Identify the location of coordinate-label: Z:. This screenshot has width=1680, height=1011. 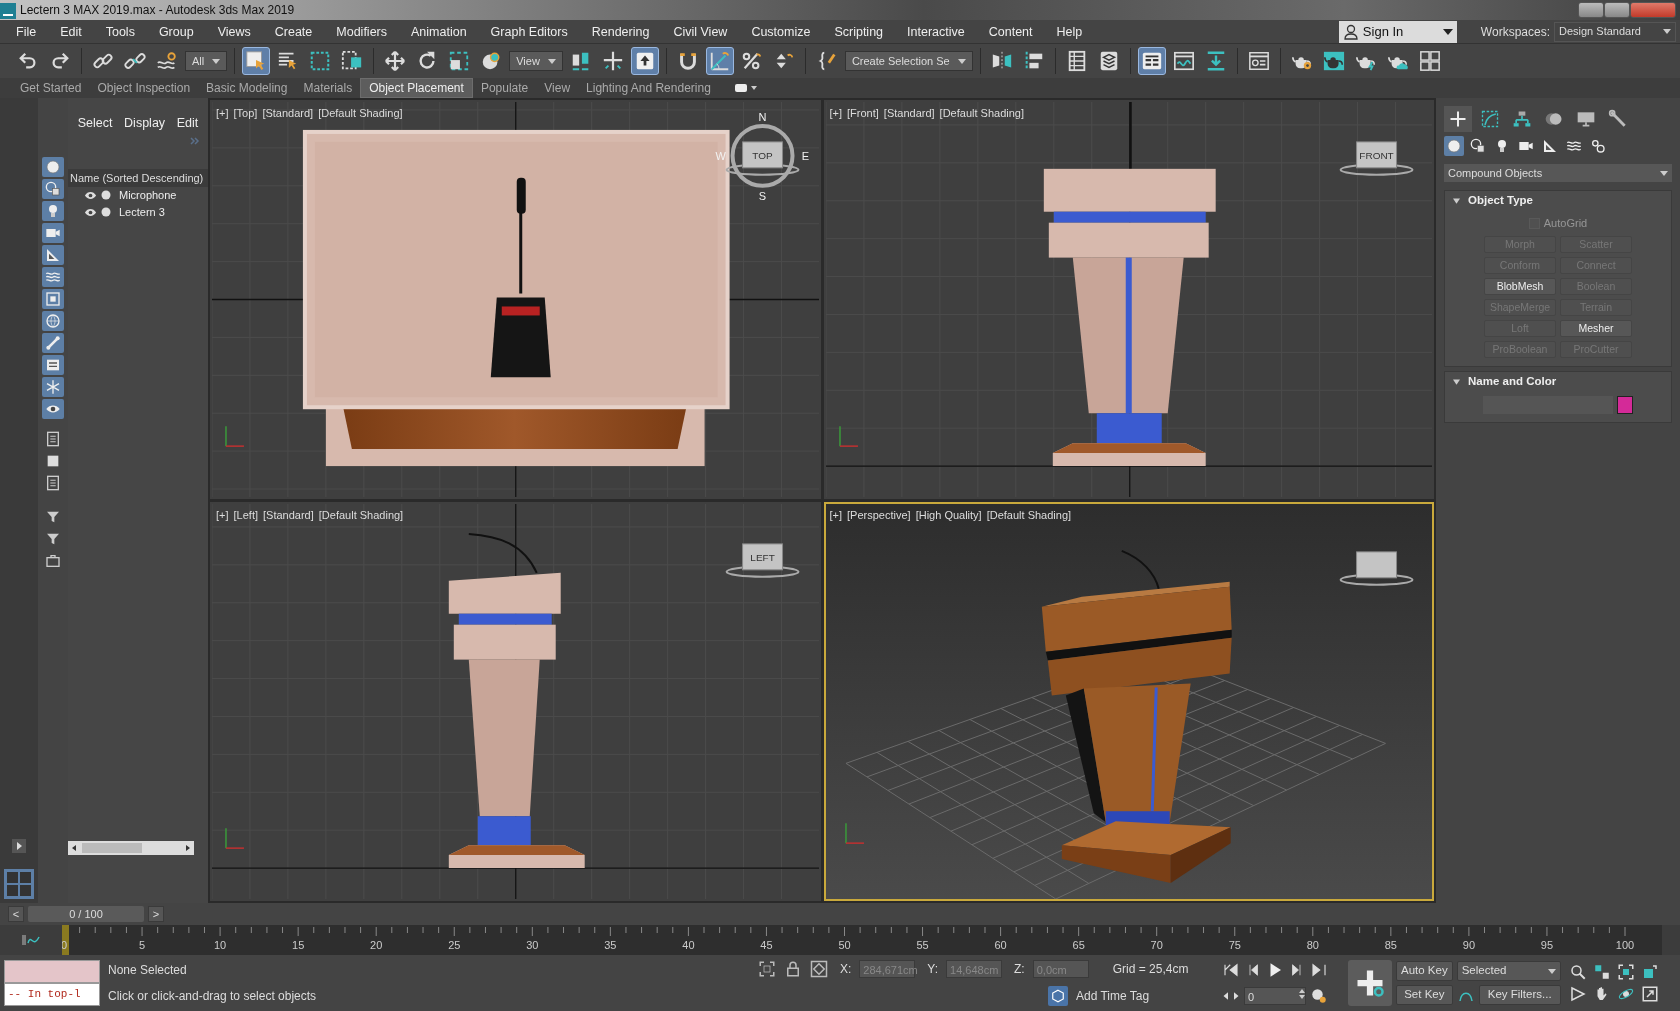
(1019, 969).